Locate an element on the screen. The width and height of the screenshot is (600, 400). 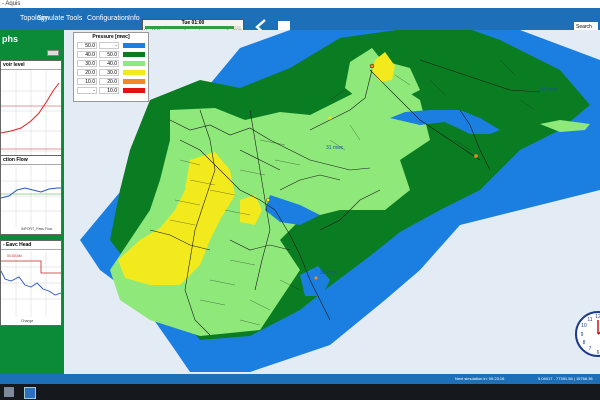
legend-max: 30.0 is located at coordinates (109, 72).